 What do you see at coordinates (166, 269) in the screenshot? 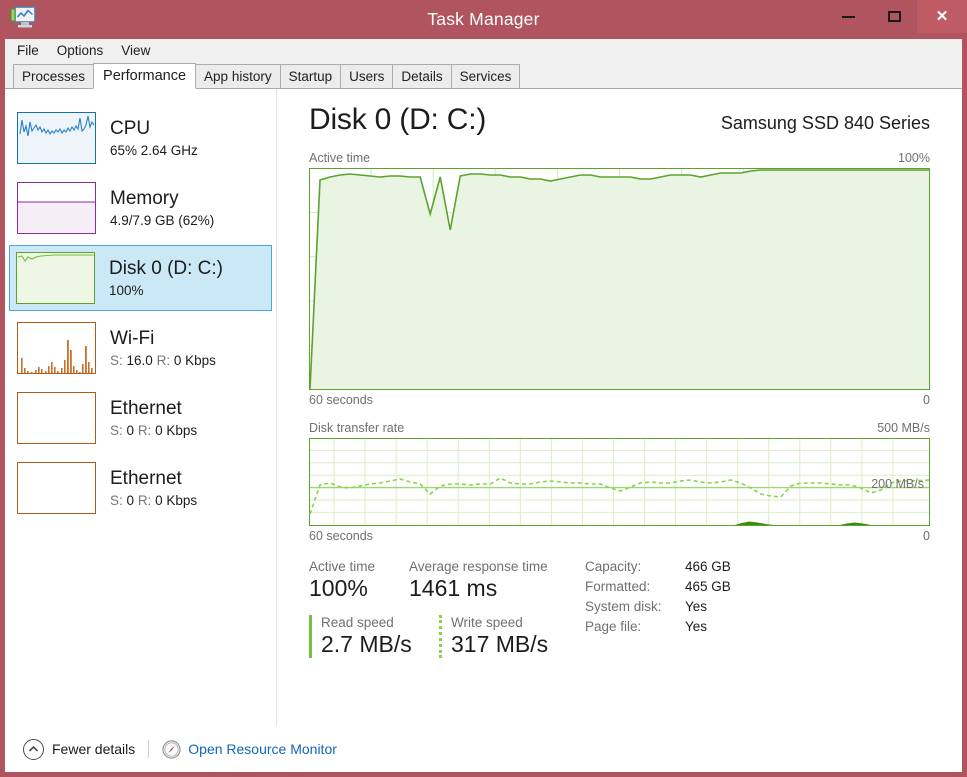
I see `sidebar-disk-name: Disk 0 (D: C:)` at bounding box center [166, 269].